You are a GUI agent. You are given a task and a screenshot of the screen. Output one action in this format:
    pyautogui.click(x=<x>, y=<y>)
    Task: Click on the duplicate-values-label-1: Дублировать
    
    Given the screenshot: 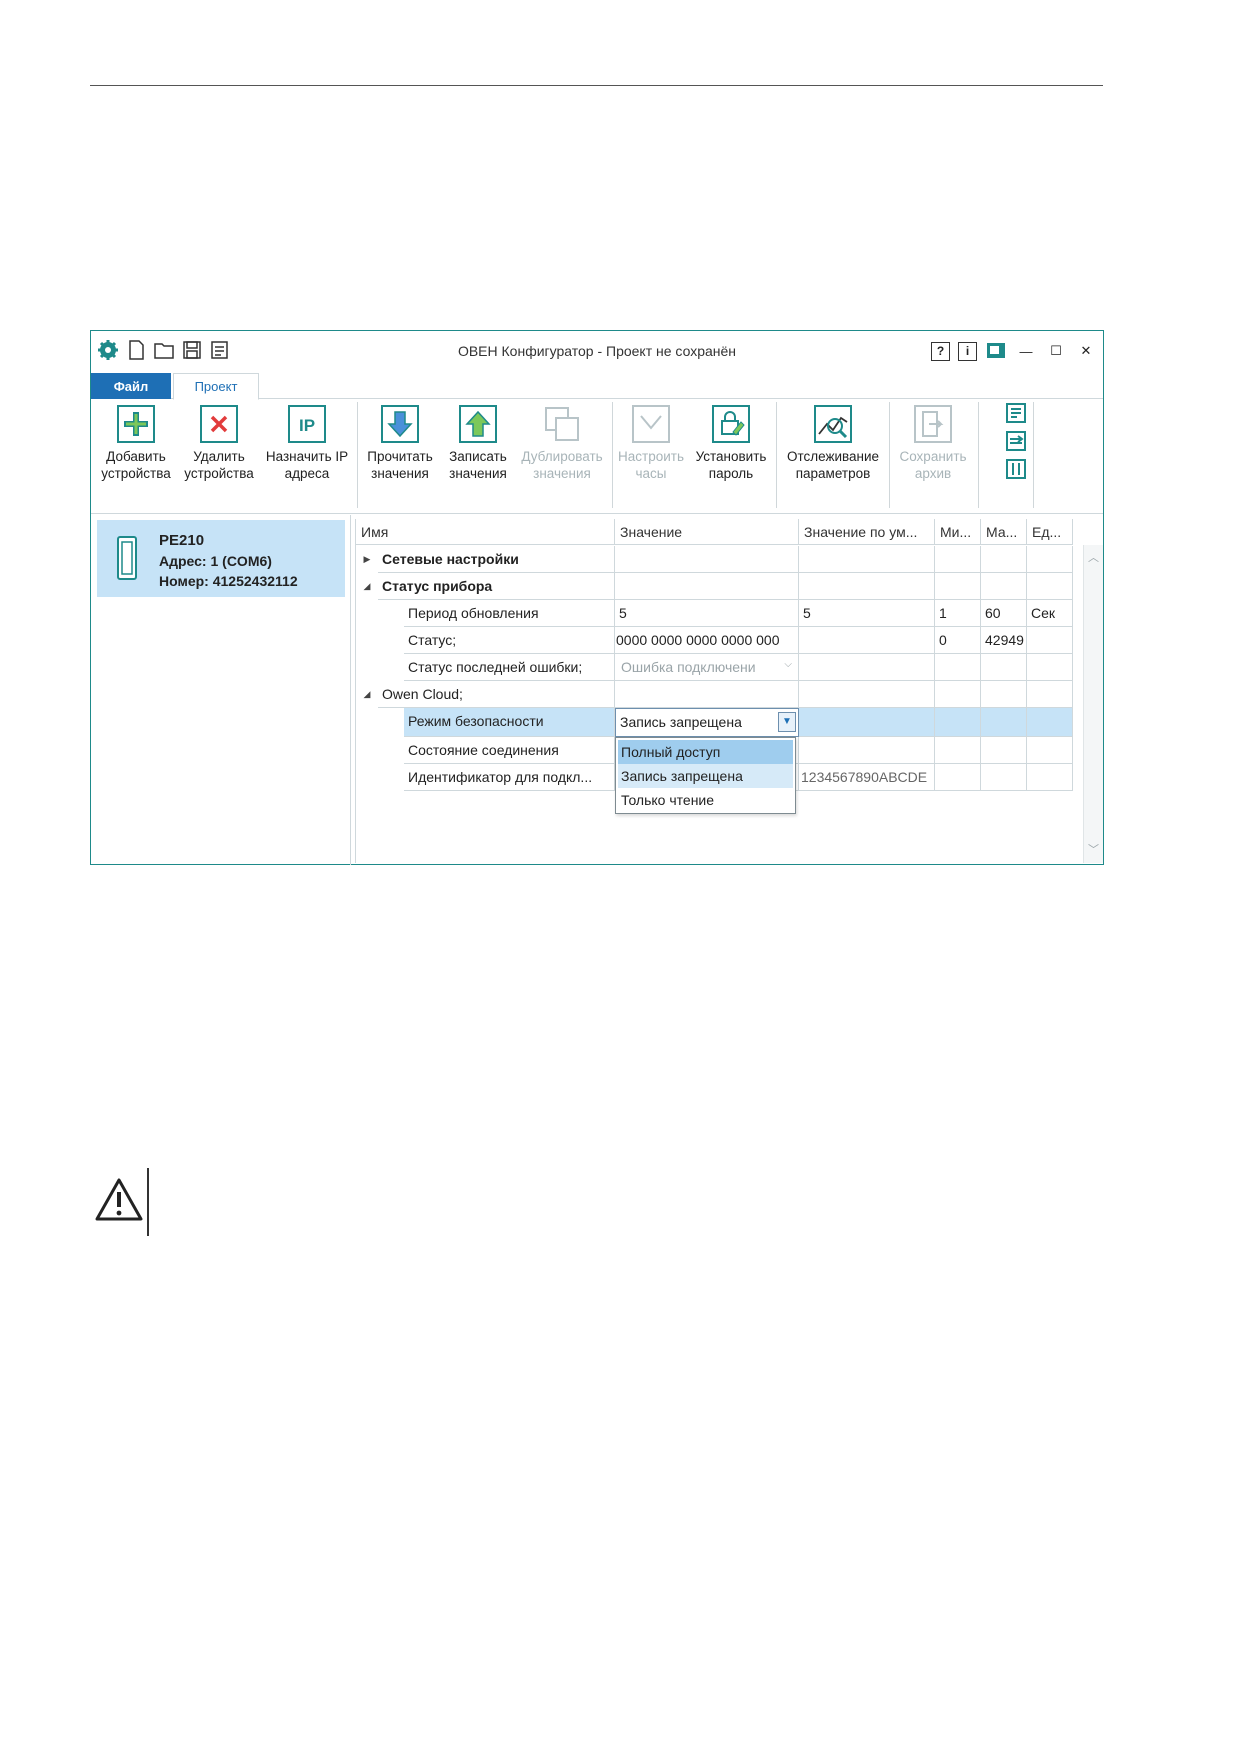 What is the action you would take?
    pyautogui.click(x=562, y=456)
    